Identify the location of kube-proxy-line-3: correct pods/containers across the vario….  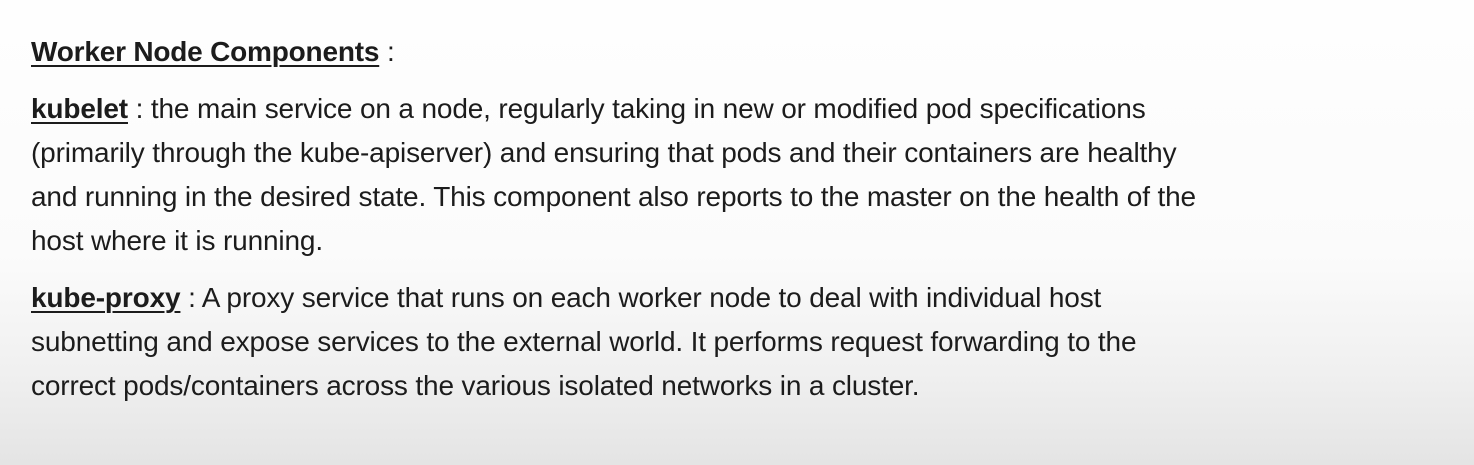
(475, 385).